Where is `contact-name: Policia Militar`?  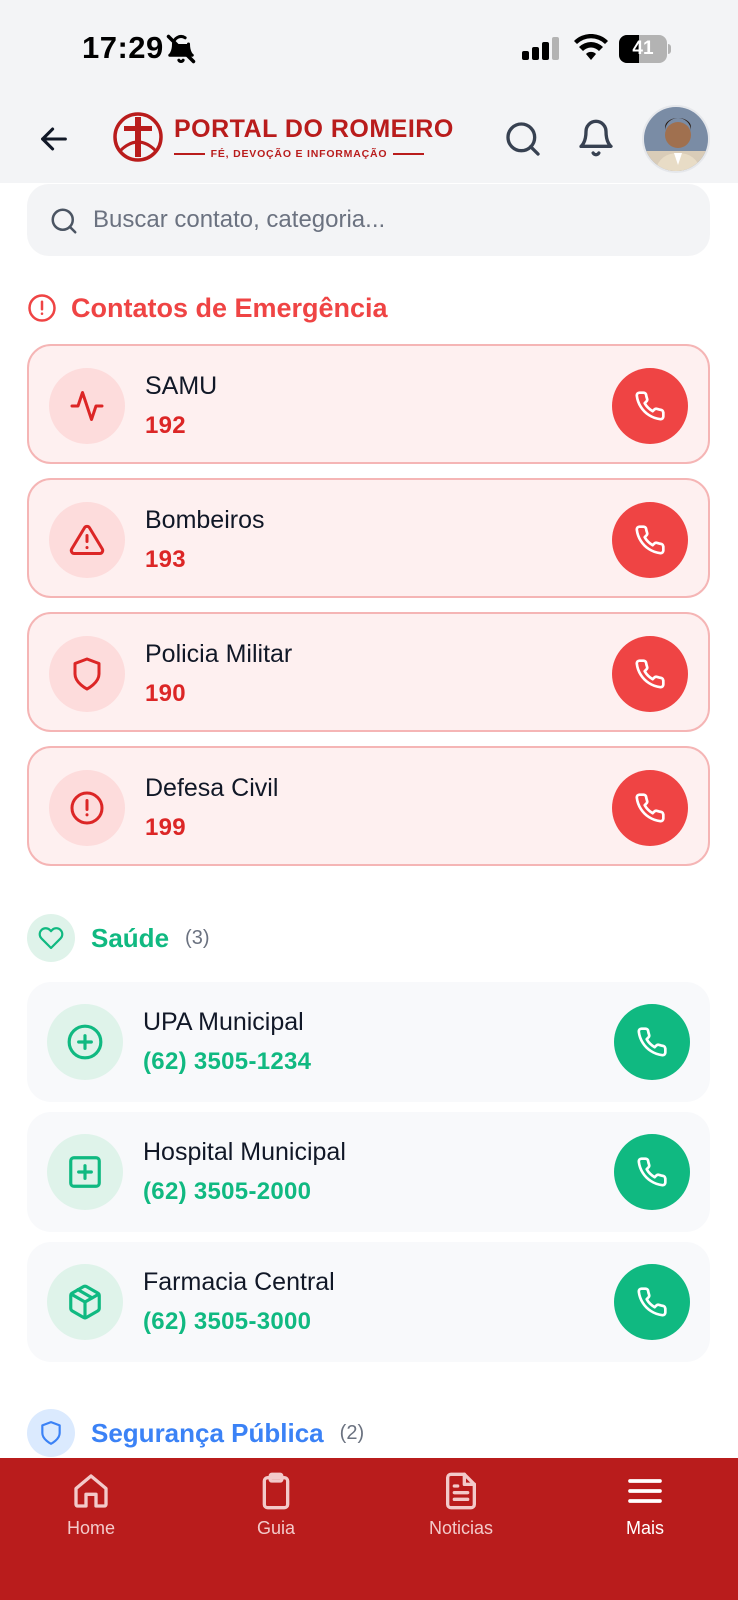
contact-name: Policia Militar is located at coordinates (219, 654).